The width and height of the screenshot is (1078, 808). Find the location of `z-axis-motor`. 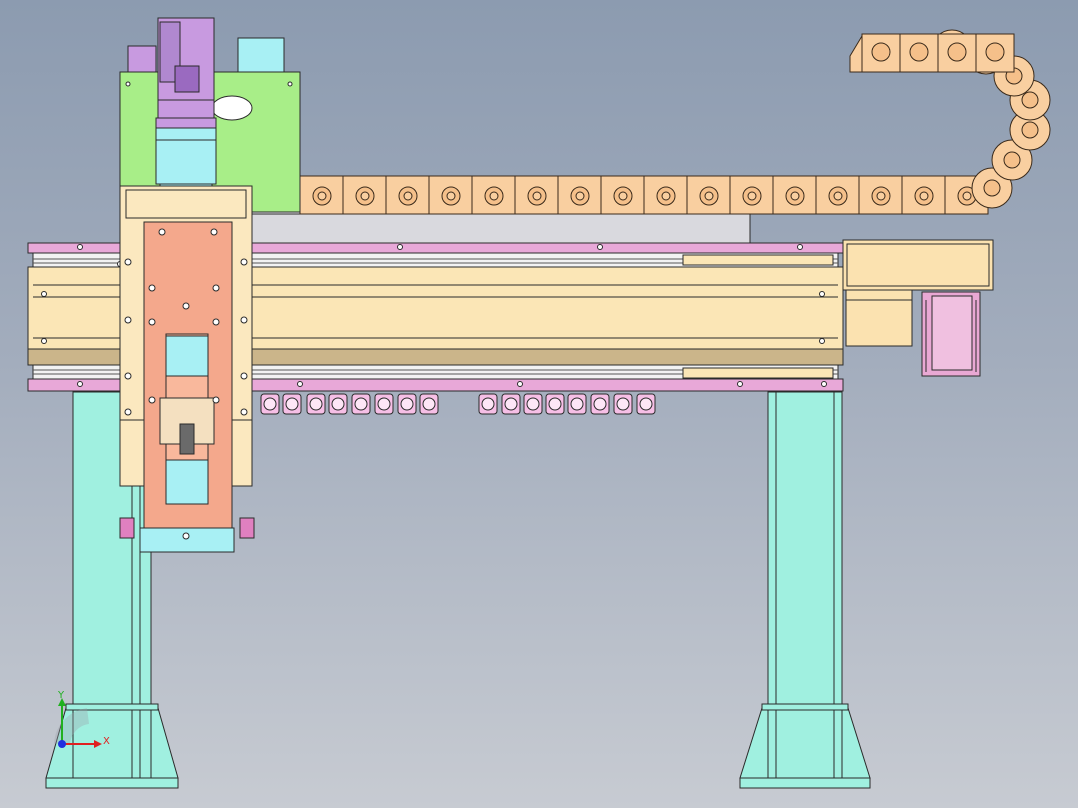

z-axis-motor is located at coordinates (186, 73).